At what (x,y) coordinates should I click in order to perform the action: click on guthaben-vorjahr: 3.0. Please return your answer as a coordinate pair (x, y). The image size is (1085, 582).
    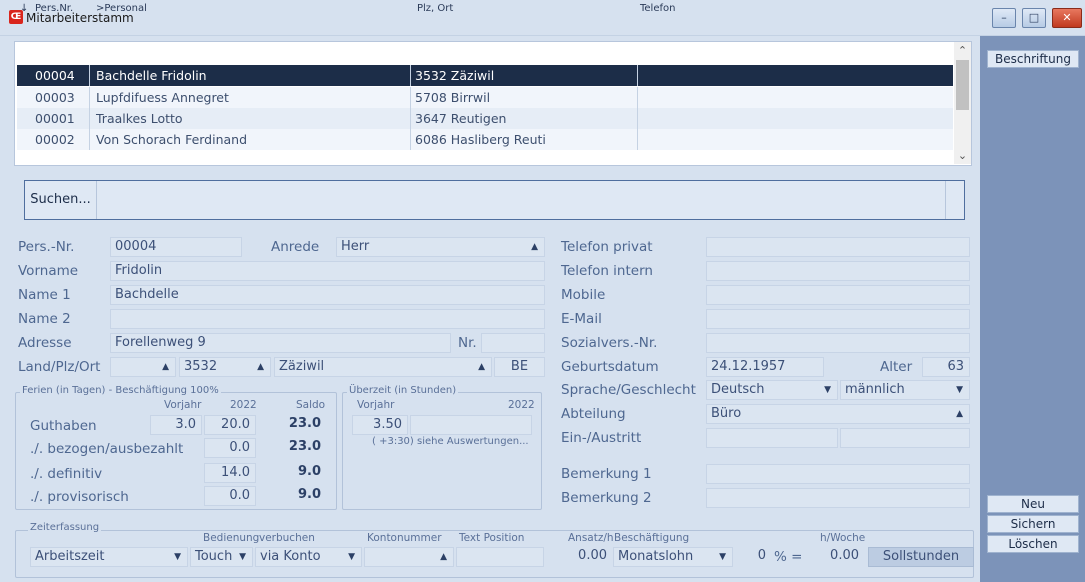
    Looking at the image, I should click on (176, 425).